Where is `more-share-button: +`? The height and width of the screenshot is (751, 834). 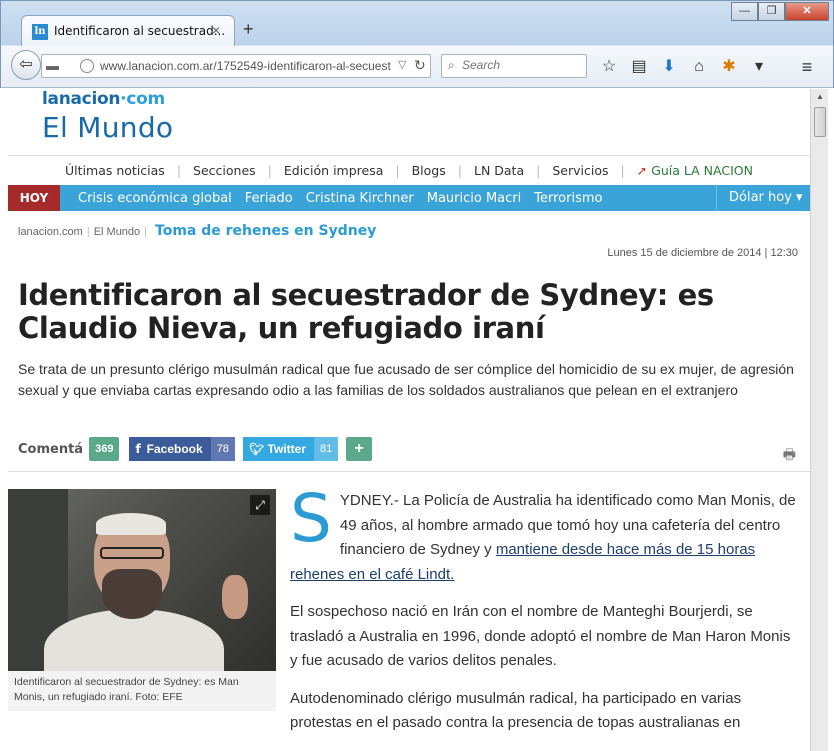
more-share-button: + is located at coordinates (359, 449).